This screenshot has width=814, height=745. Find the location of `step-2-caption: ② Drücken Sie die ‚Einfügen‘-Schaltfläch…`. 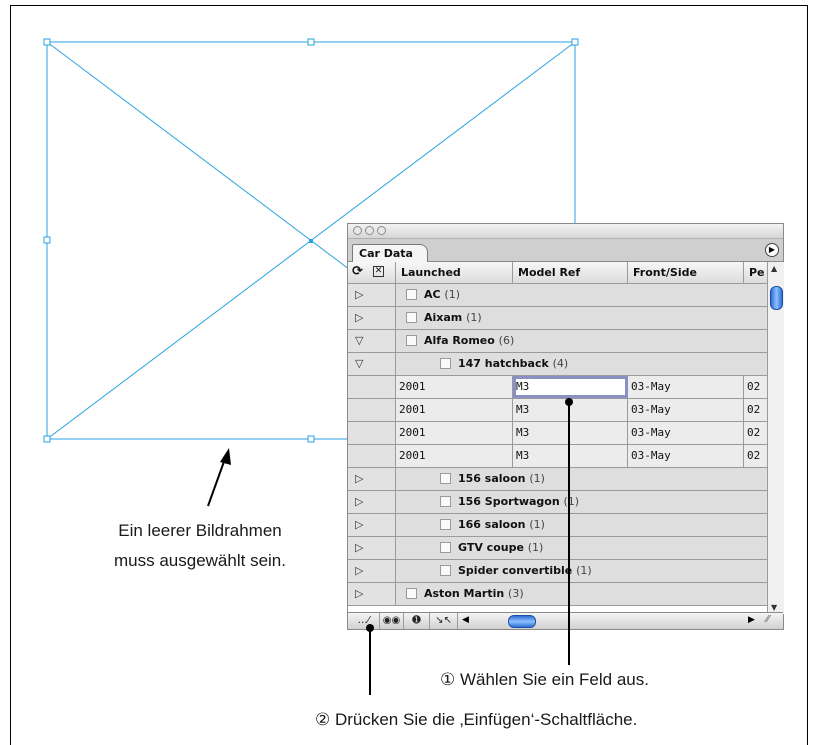

step-2-caption: ② Drücken Sie die ‚Einfügen‘-Schaltfläch… is located at coordinates (476, 719).